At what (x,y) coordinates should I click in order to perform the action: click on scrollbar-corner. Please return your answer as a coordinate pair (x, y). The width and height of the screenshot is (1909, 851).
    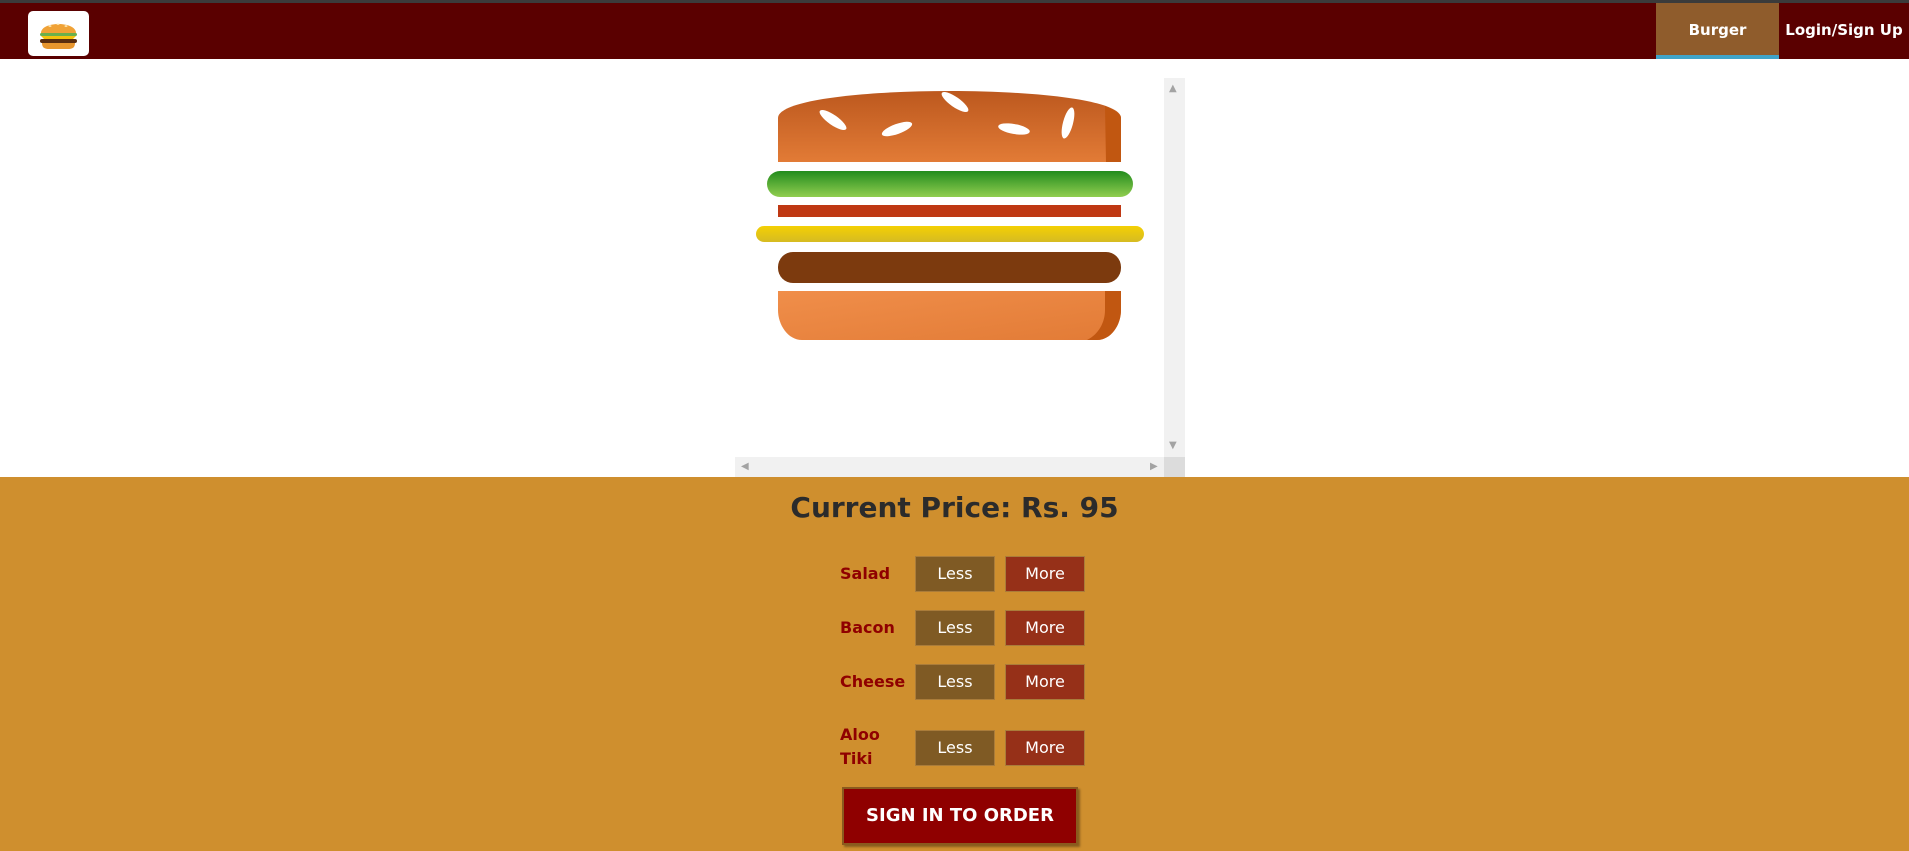
    Looking at the image, I should click on (1174, 467).